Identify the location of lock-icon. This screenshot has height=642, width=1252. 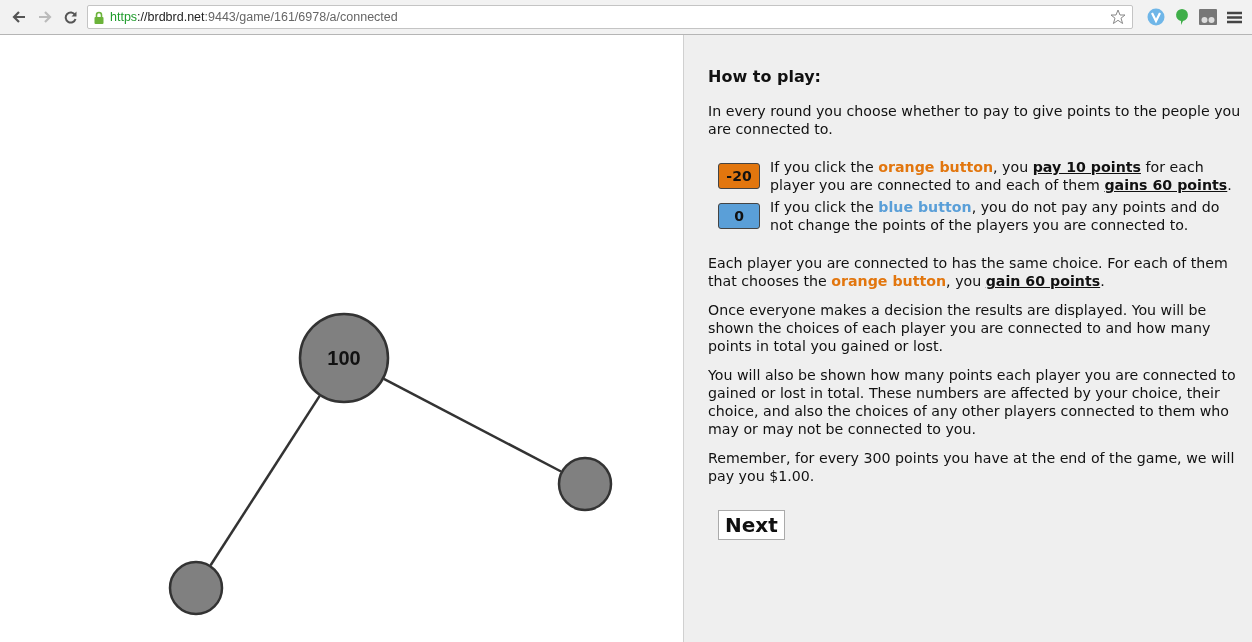
(99, 17).